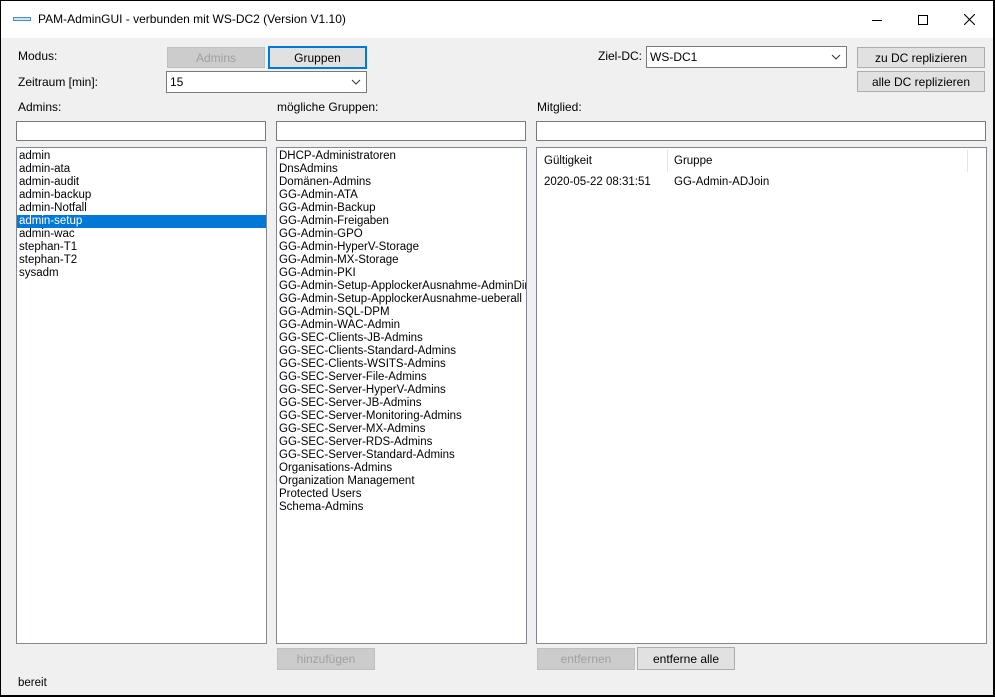  Describe the element at coordinates (761, 131) in the screenshot. I see `member-filter-input` at that location.